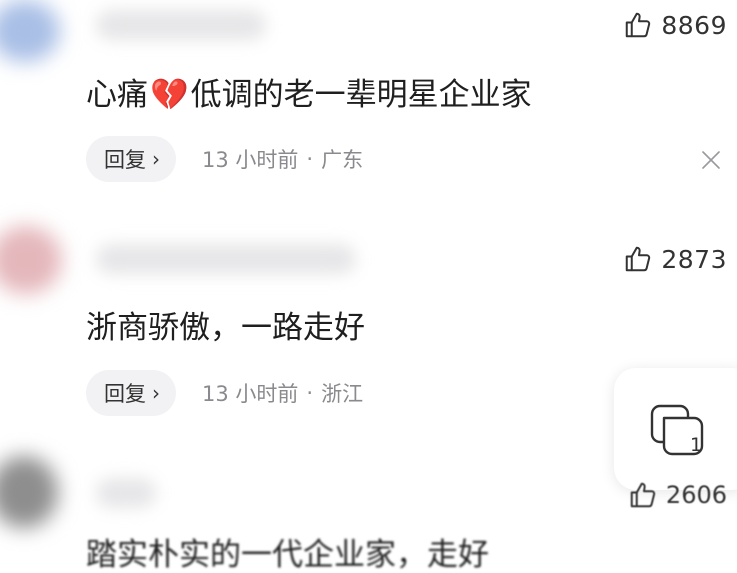 The height and width of the screenshot is (573, 737). Describe the element at coordinates (675, 429) in the screenshot. I see `floating-replies-button: 1` at that location.